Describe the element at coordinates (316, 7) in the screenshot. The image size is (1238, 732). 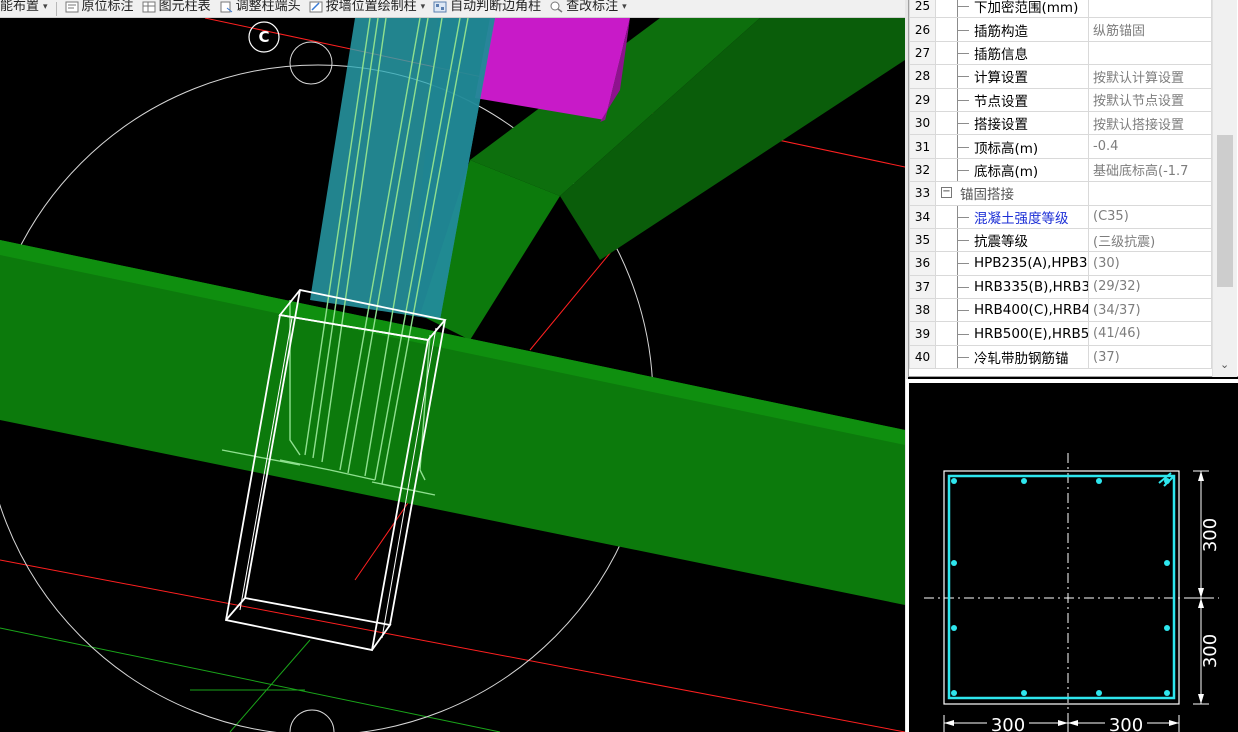
I see `draw-by-wall-icon` at that location.